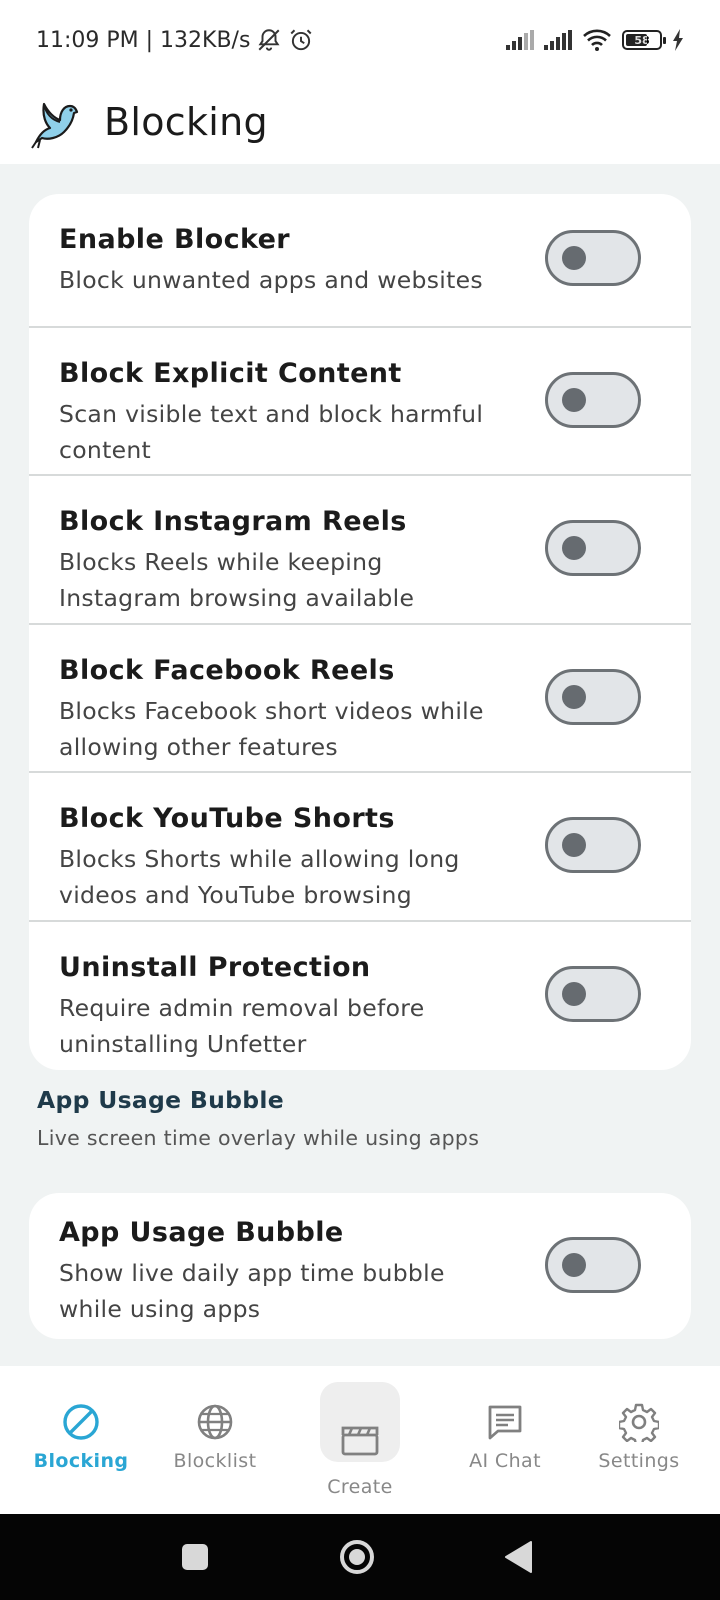  What do you see at coordinates (81, 1461) in the screenshot?
I see `nav-label: Blocking` at bounding box center [81, 1461].